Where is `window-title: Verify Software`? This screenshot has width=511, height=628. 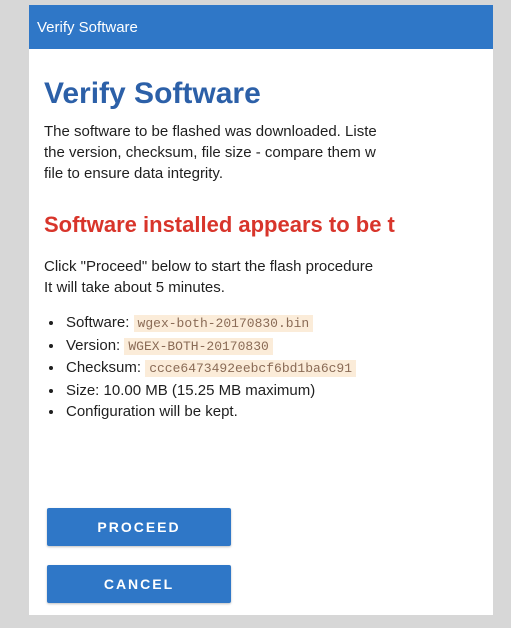 window-title: Verify Software is located at coordinates (87, 27).